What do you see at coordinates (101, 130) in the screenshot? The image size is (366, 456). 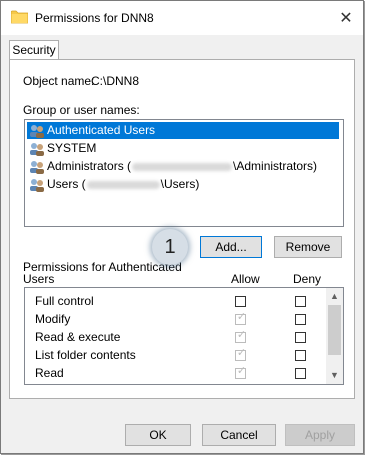 I see `list-item-label: Authenticated Users` at bounding box center [101, 130].